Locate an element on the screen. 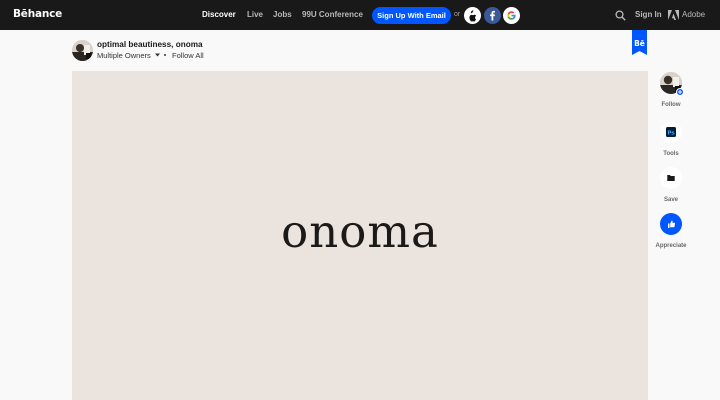 The image size is (720, 400). tools-button: Ps is located at coordinates (671, 132).